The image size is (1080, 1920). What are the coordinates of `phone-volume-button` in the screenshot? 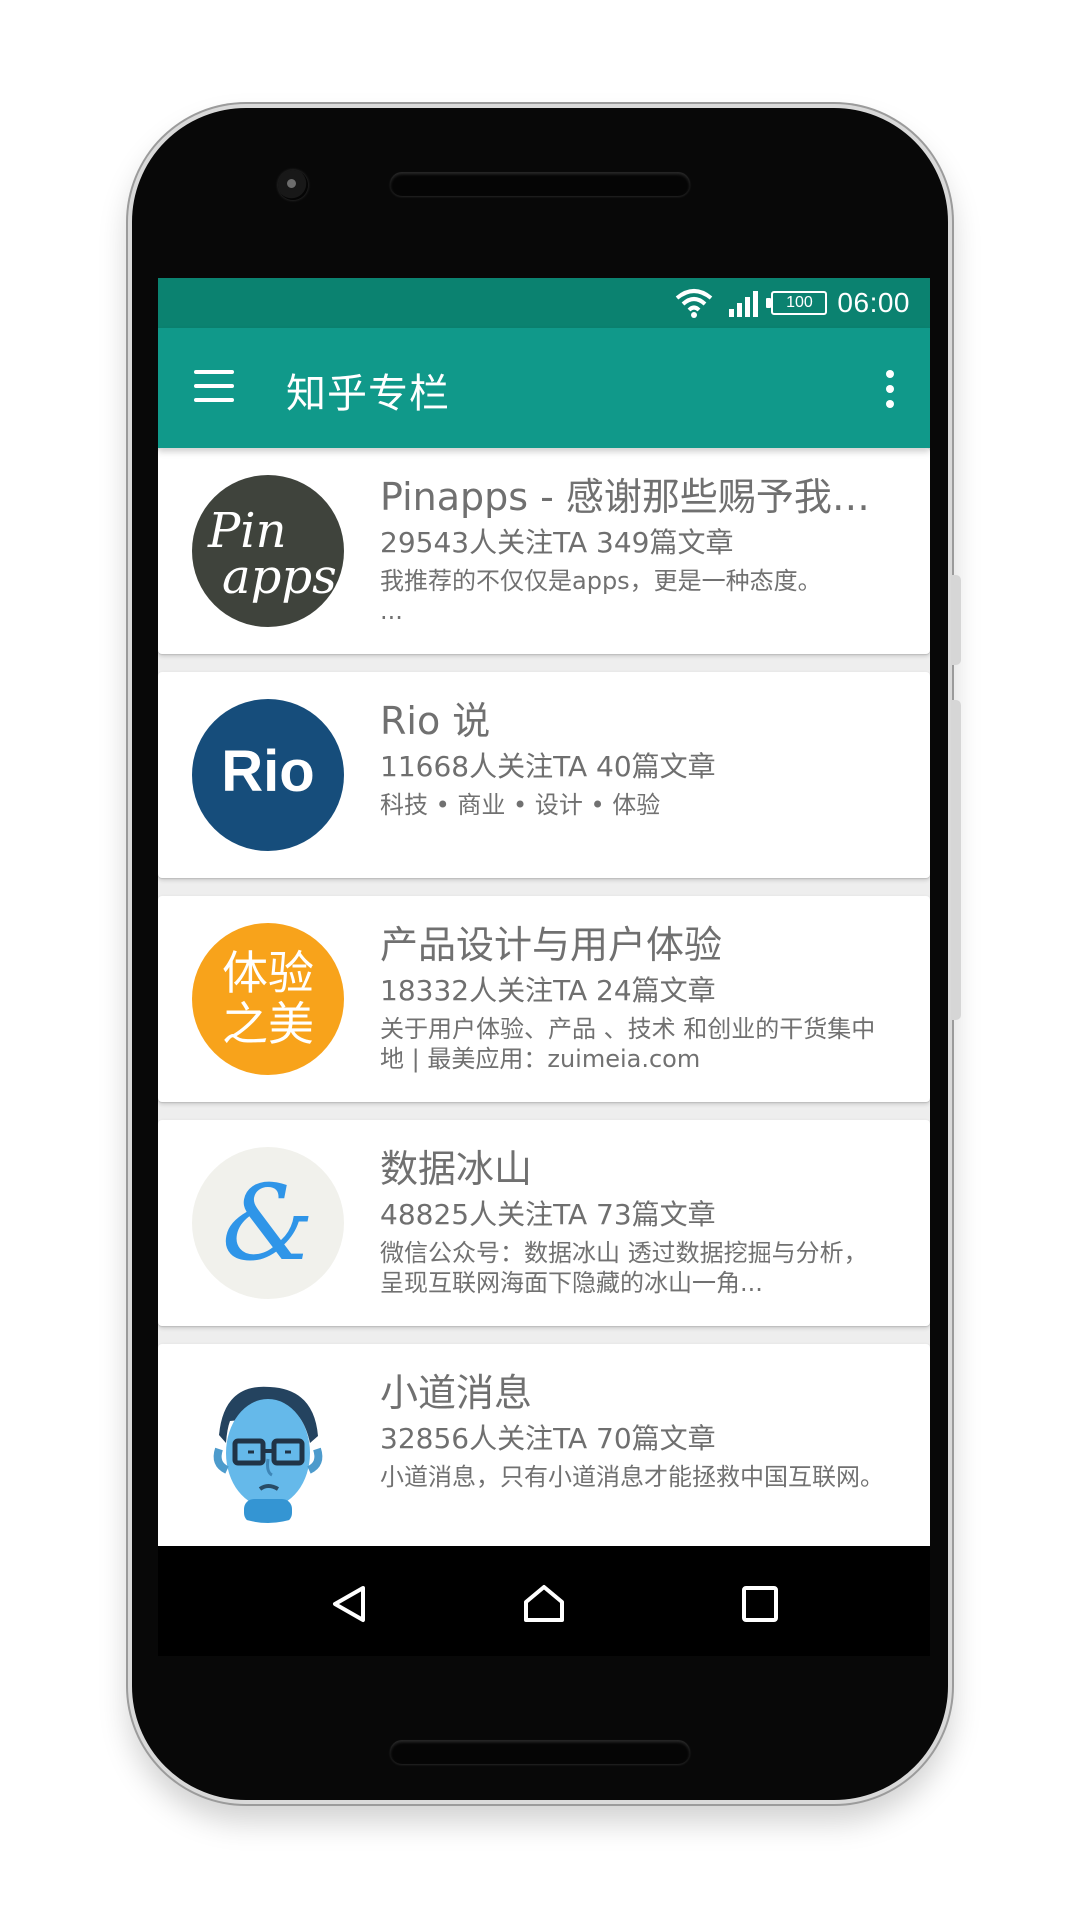 It's located at (956, 860).